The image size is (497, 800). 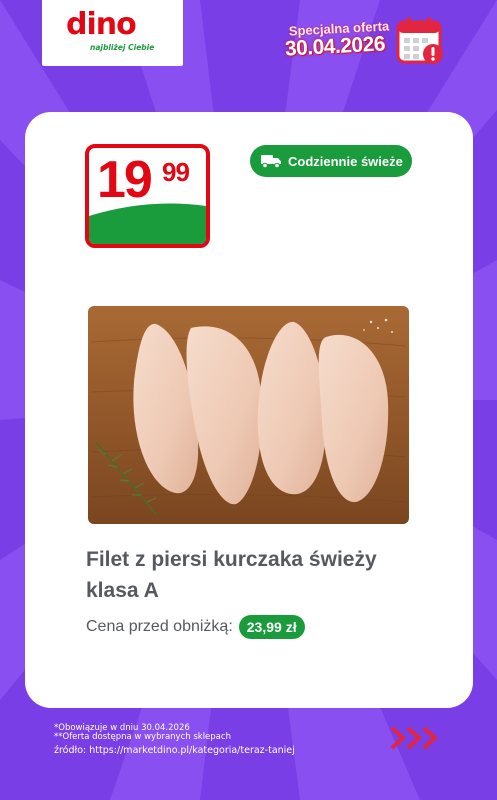 I want to click on price-tag: 19 99, so click(x=147, y=196).